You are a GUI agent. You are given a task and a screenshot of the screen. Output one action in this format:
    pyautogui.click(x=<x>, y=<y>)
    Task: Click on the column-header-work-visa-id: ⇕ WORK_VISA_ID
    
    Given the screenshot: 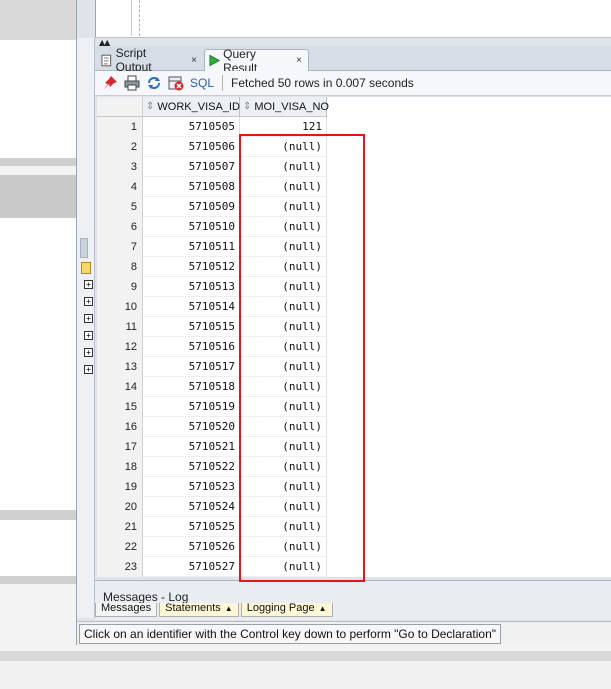 What is the action you would take?
    pyautogui.click(x=191, y=107)
    